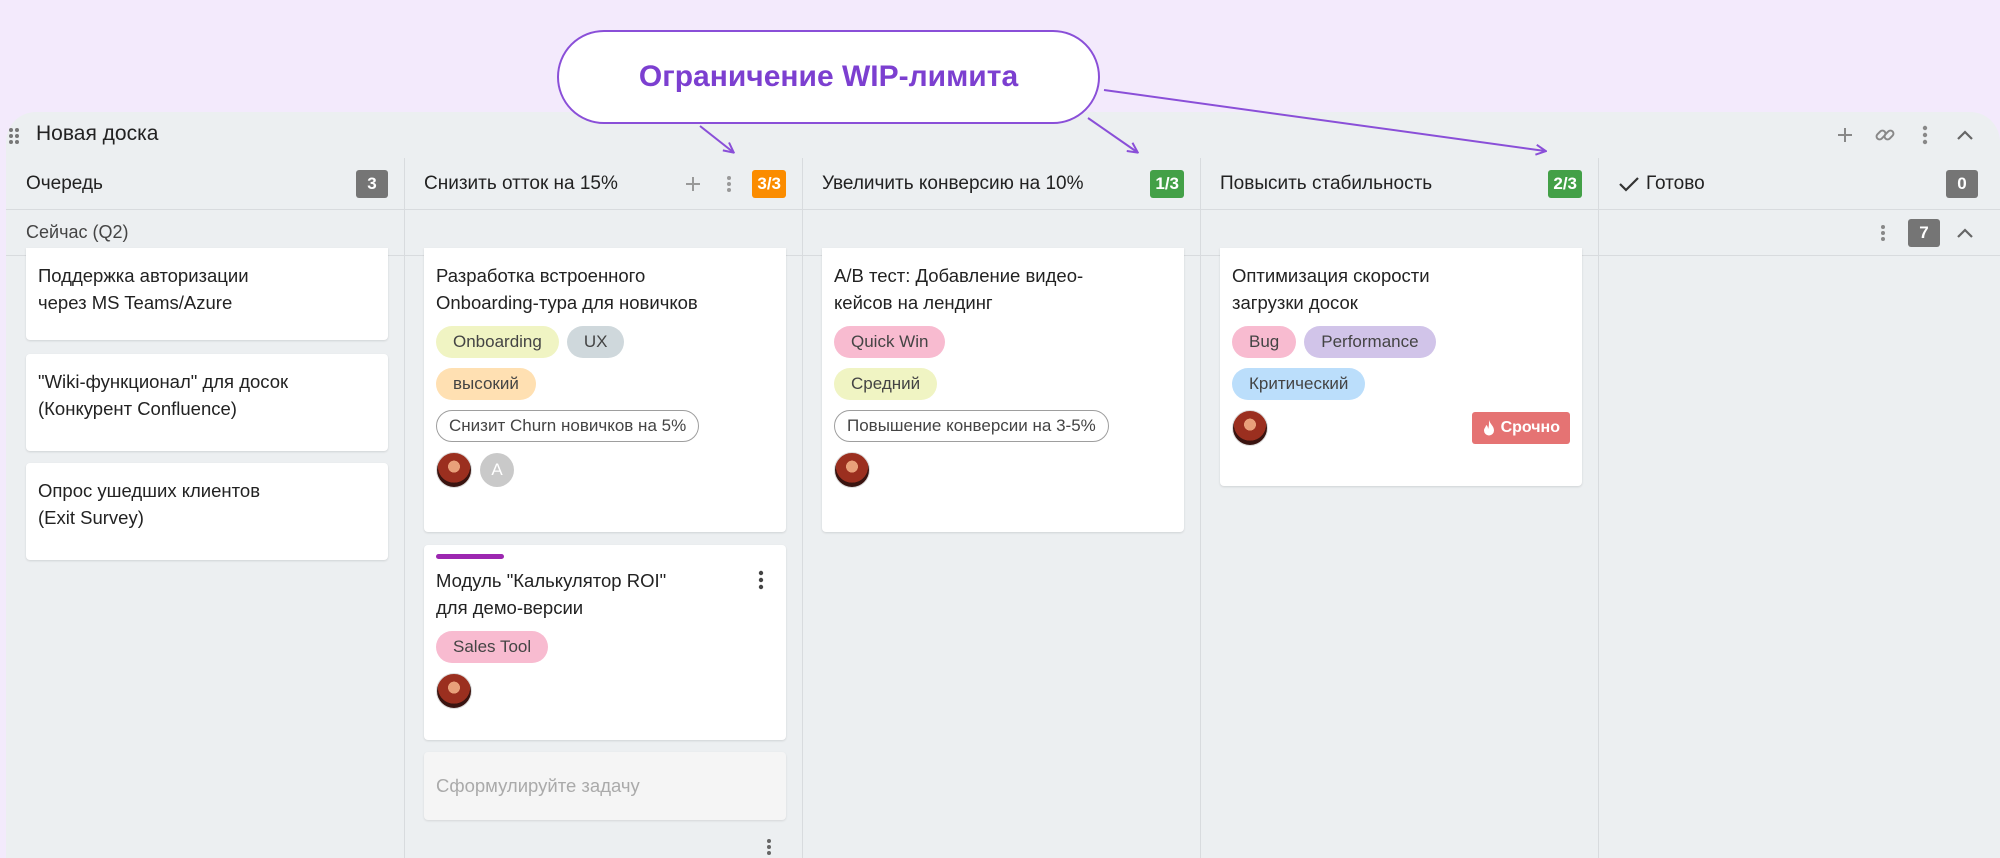  What do you see at coordinates (205, 184) in the screenshot?
I see `column-header-queue: Очередь 3` at bounding box center [205, 184].